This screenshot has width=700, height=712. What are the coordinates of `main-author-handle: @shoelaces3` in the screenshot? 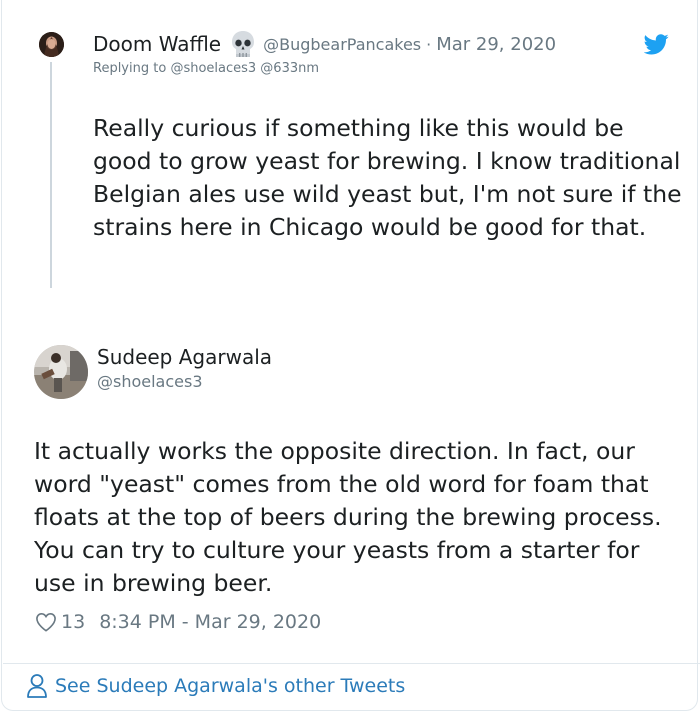 It's located at (150, 381).